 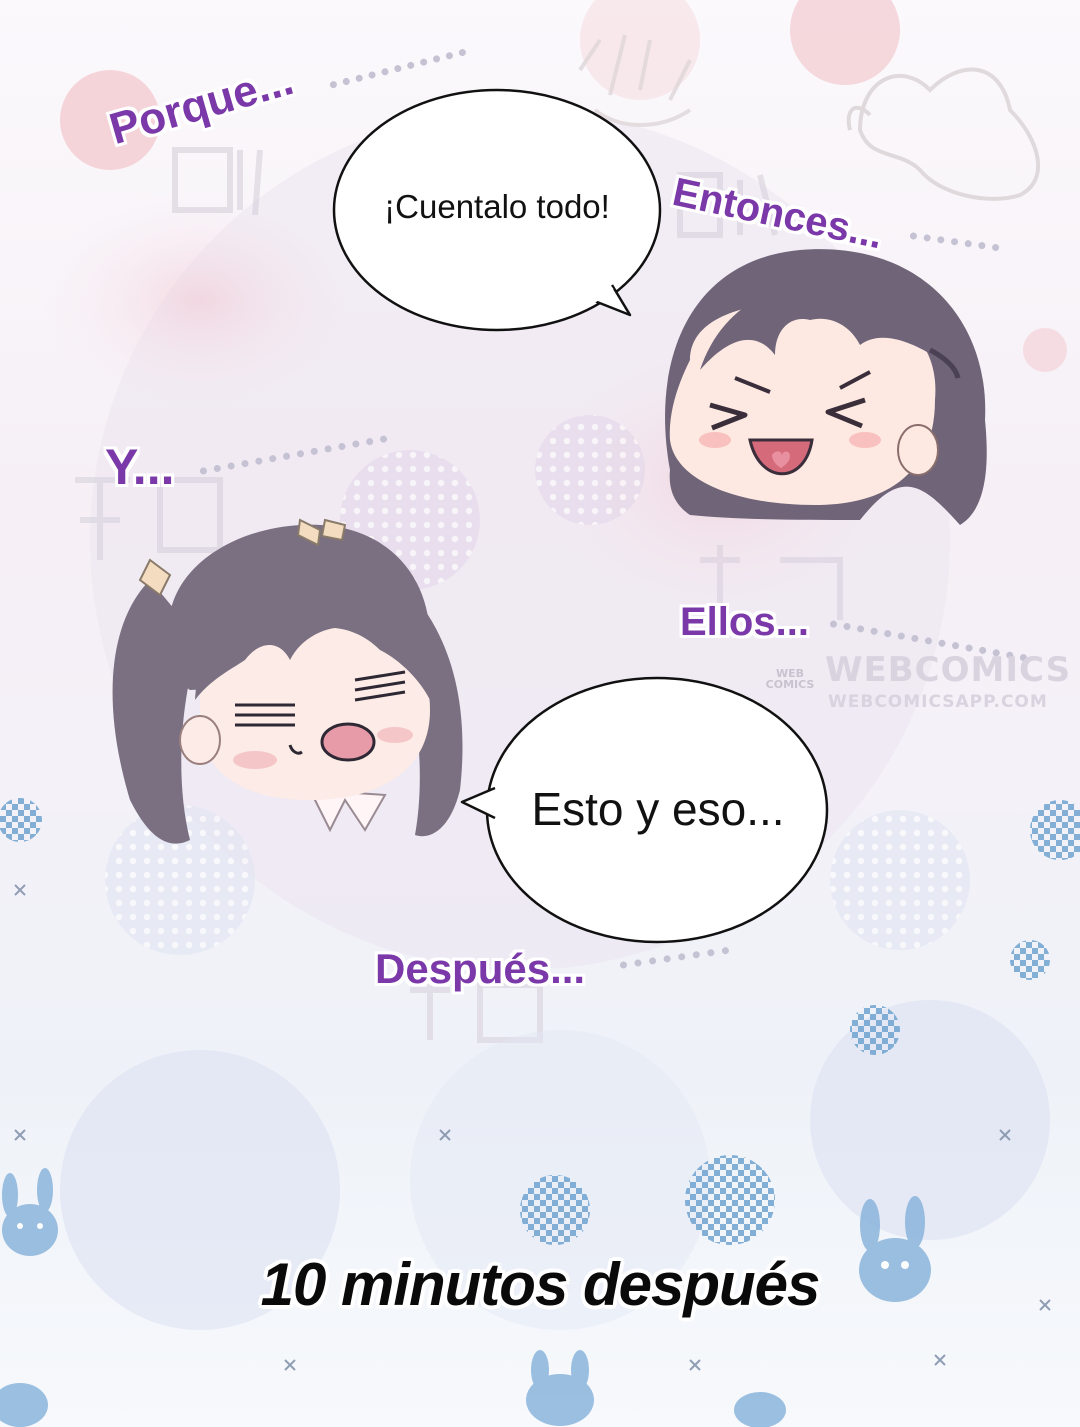 I want to click on time-caption: 10 minutos después, so click(x=540, y=1284).